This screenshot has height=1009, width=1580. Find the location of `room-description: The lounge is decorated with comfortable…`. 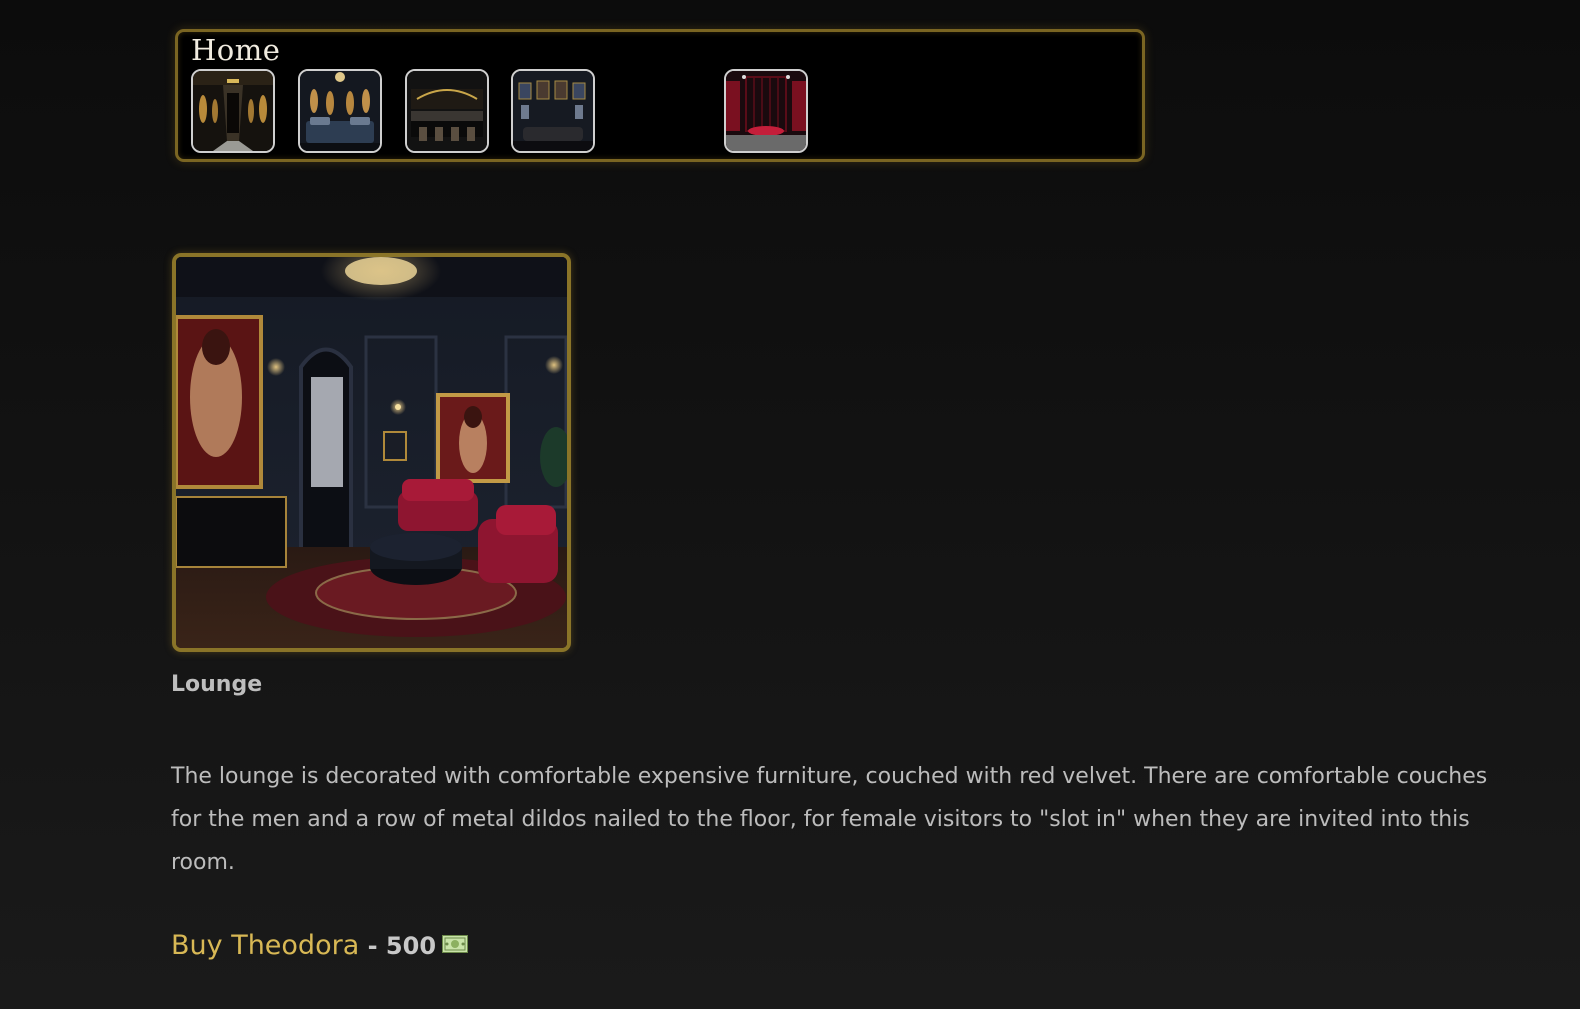

room-description: The lounge is decorated with comfortable… is located at coordinates (829, 819).